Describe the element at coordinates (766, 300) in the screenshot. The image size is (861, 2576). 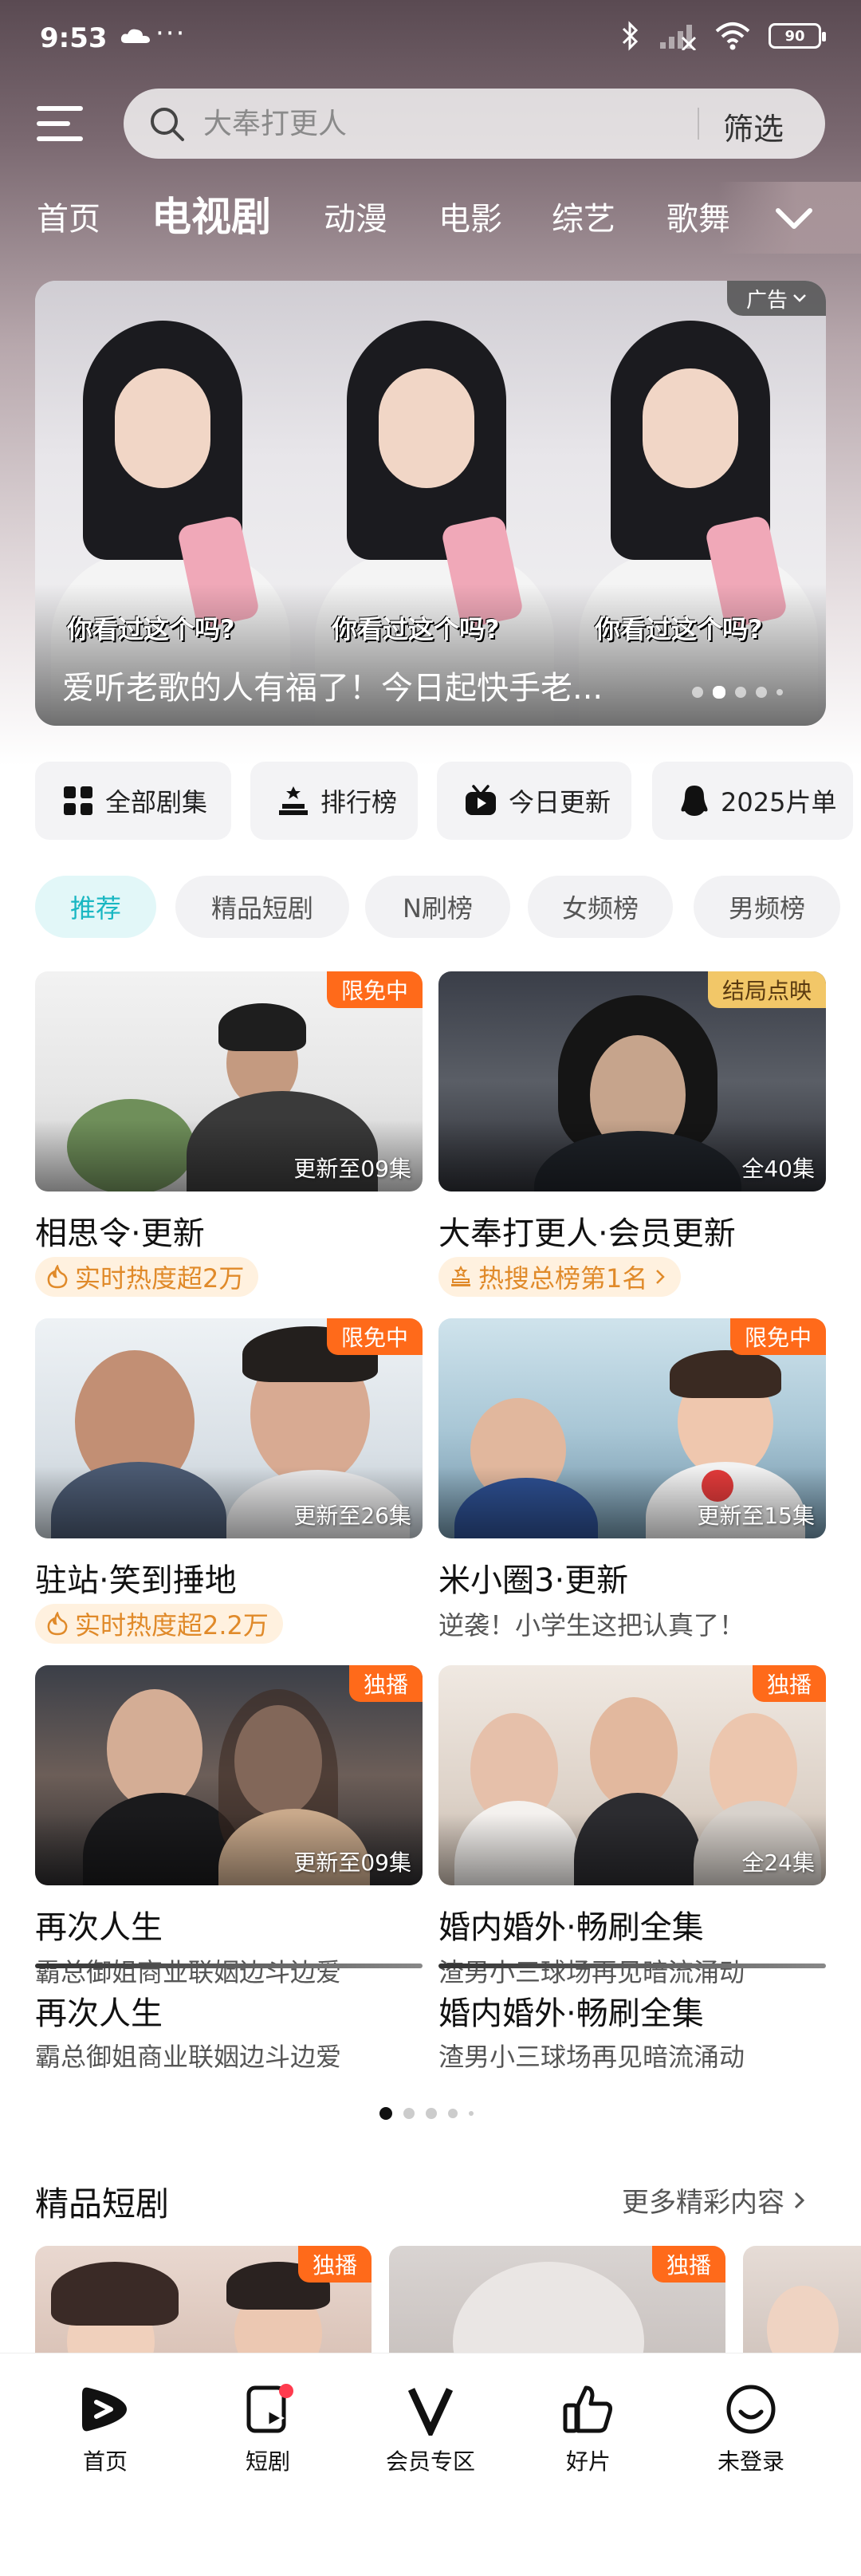
I see `ad-label: 广告` at that location.